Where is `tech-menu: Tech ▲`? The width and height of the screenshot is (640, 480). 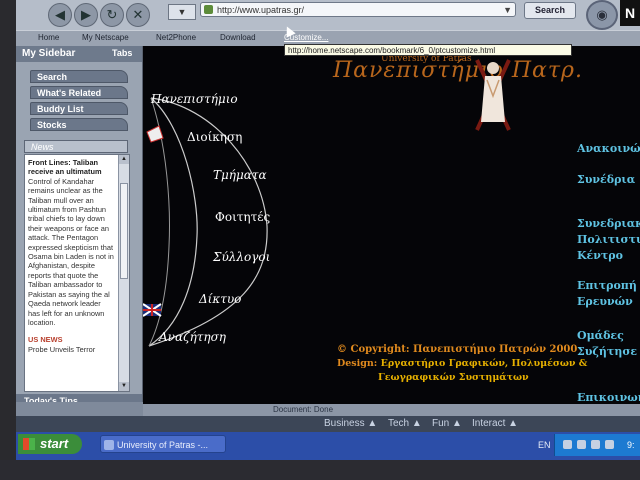
tech-menu: Tech ▲ is located at coordinates (405, 423).